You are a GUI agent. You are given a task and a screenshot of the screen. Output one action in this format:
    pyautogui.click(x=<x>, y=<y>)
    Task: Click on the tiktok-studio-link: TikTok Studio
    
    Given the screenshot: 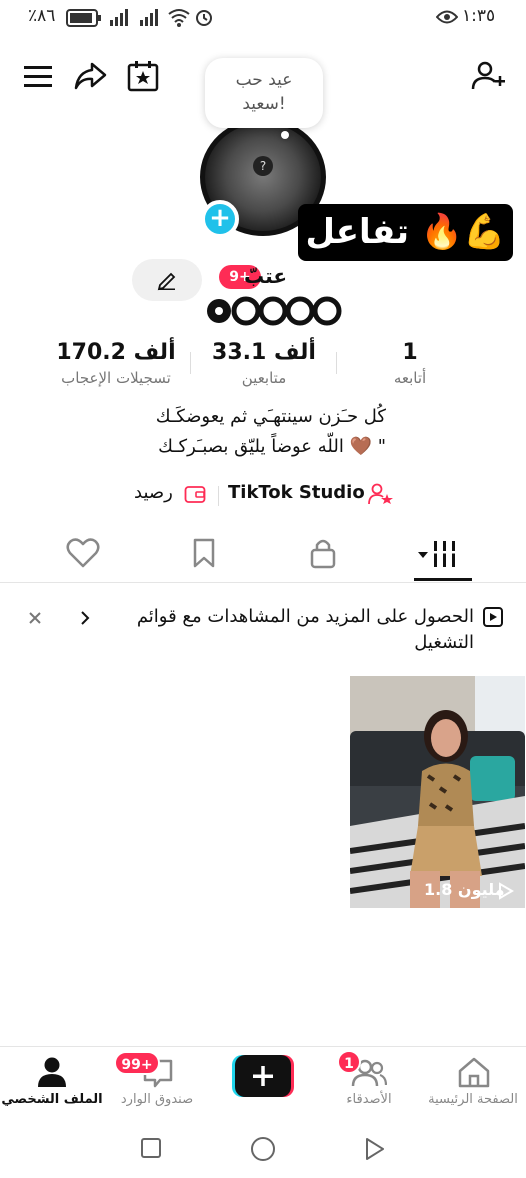 What is the action you would take?
    pyautogui.click(x=296, y=492)
    